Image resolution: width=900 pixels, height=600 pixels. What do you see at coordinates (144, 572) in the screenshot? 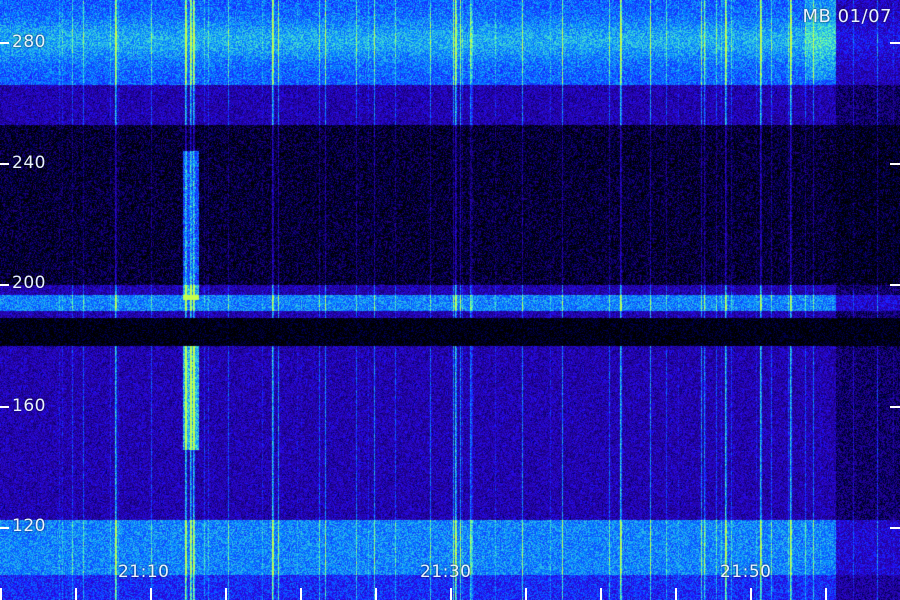
I see `x-tick-label-2110: 21:10` at bounding box center [144, 572].